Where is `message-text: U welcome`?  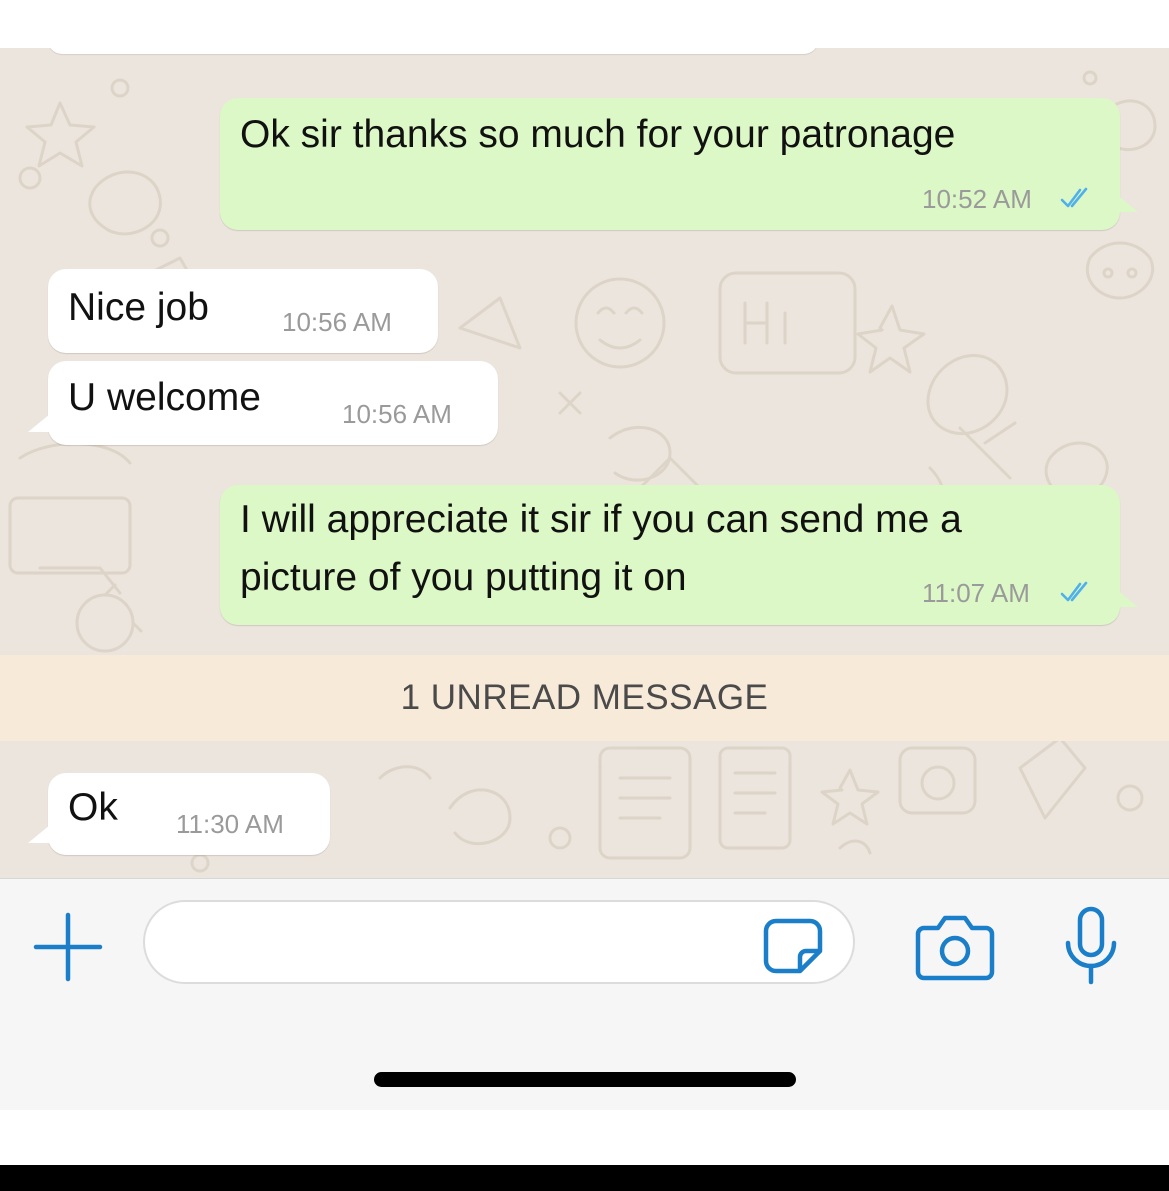 message-text: U welcome is located at coordinates (164, 397).